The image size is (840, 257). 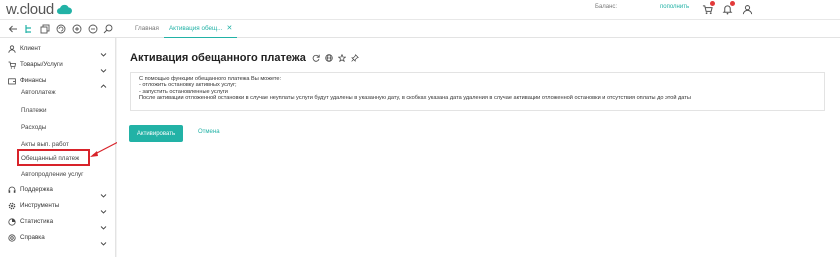 What do you see at coordinates (355, 58) in the screenshot?
I see `pin-icon` at bounding box center [355, 58].